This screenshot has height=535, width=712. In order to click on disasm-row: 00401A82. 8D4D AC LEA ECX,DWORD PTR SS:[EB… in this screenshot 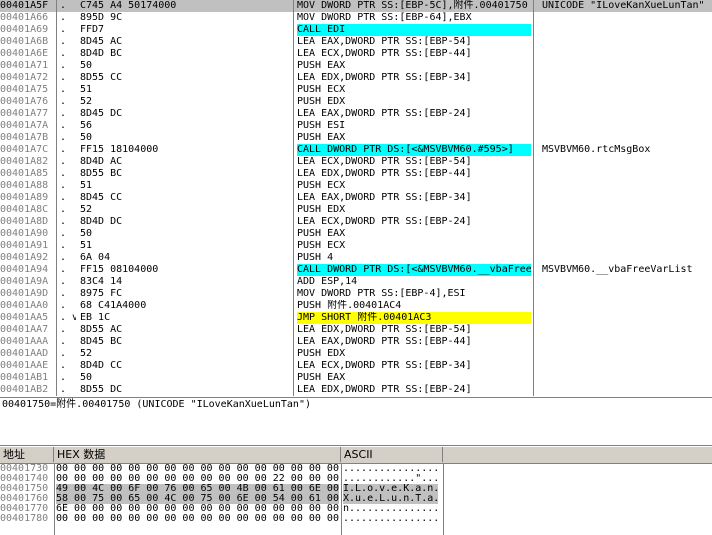, I will do `click(356, 162)`.